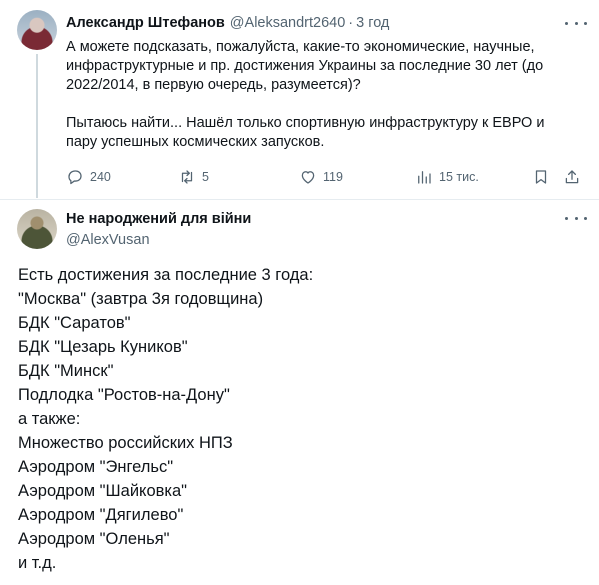 The height and width of the screenshot is (585, 599). I want to click on timestamp: 3 год, so click(372, 23).